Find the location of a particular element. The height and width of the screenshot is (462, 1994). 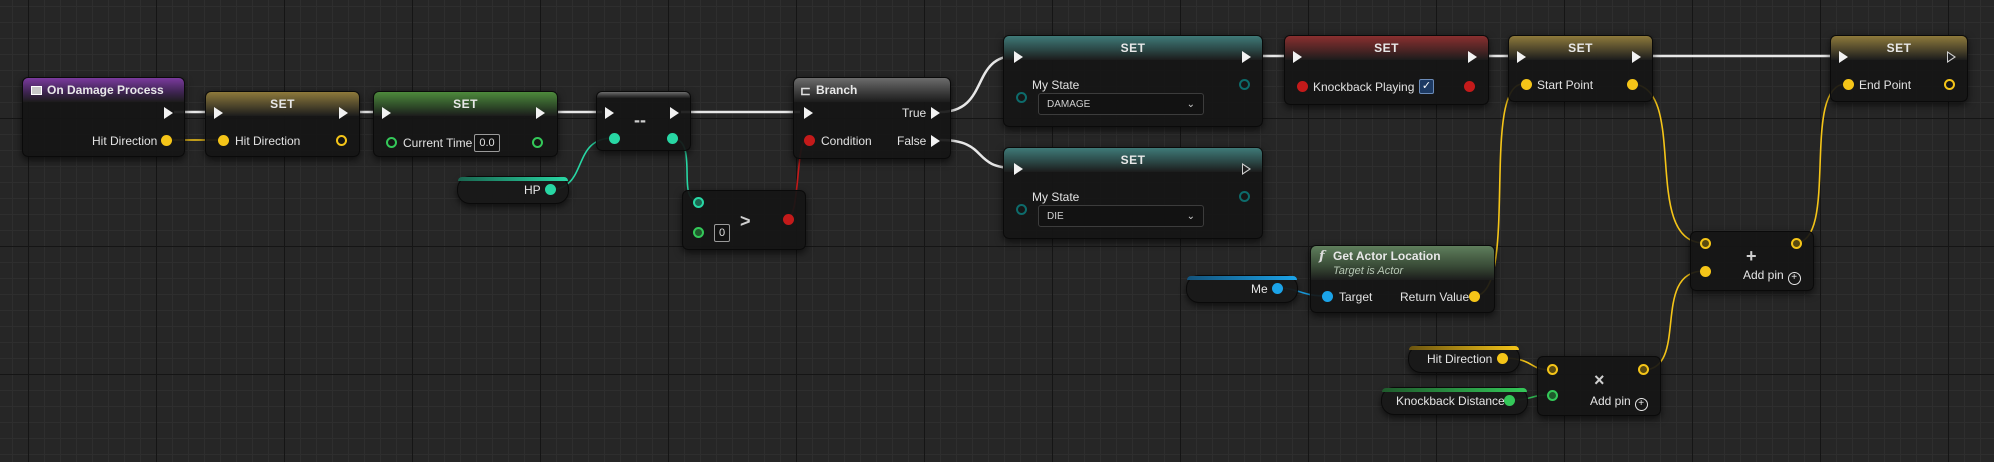

variable-label: Me is located at coordinates (1259, 289).